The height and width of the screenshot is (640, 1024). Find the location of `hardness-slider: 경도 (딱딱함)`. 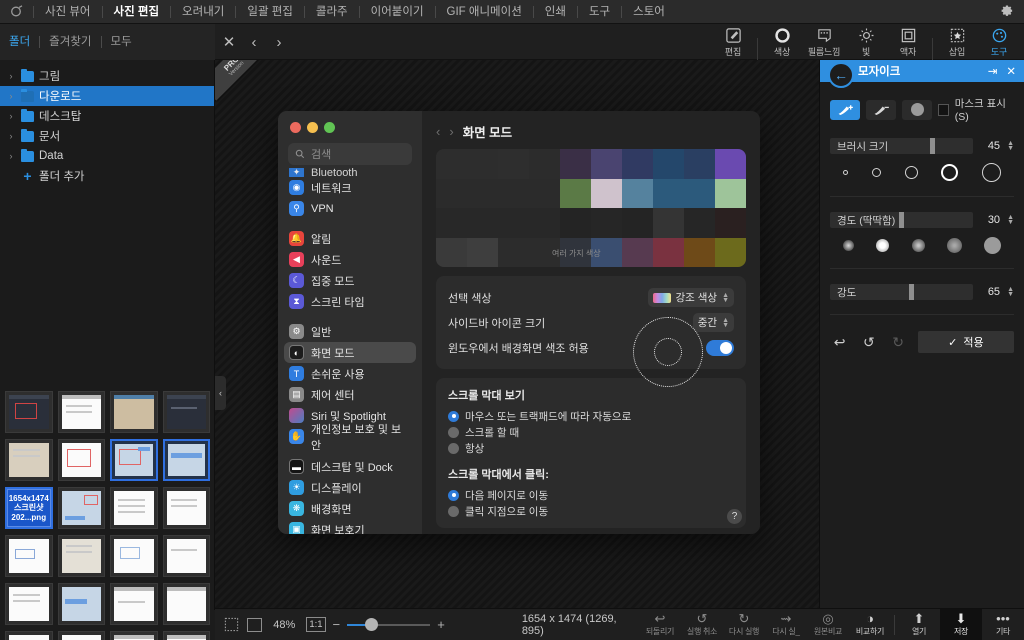

hardness-slider: 경도 (딱딱함) is located at coordinates (902, 220).